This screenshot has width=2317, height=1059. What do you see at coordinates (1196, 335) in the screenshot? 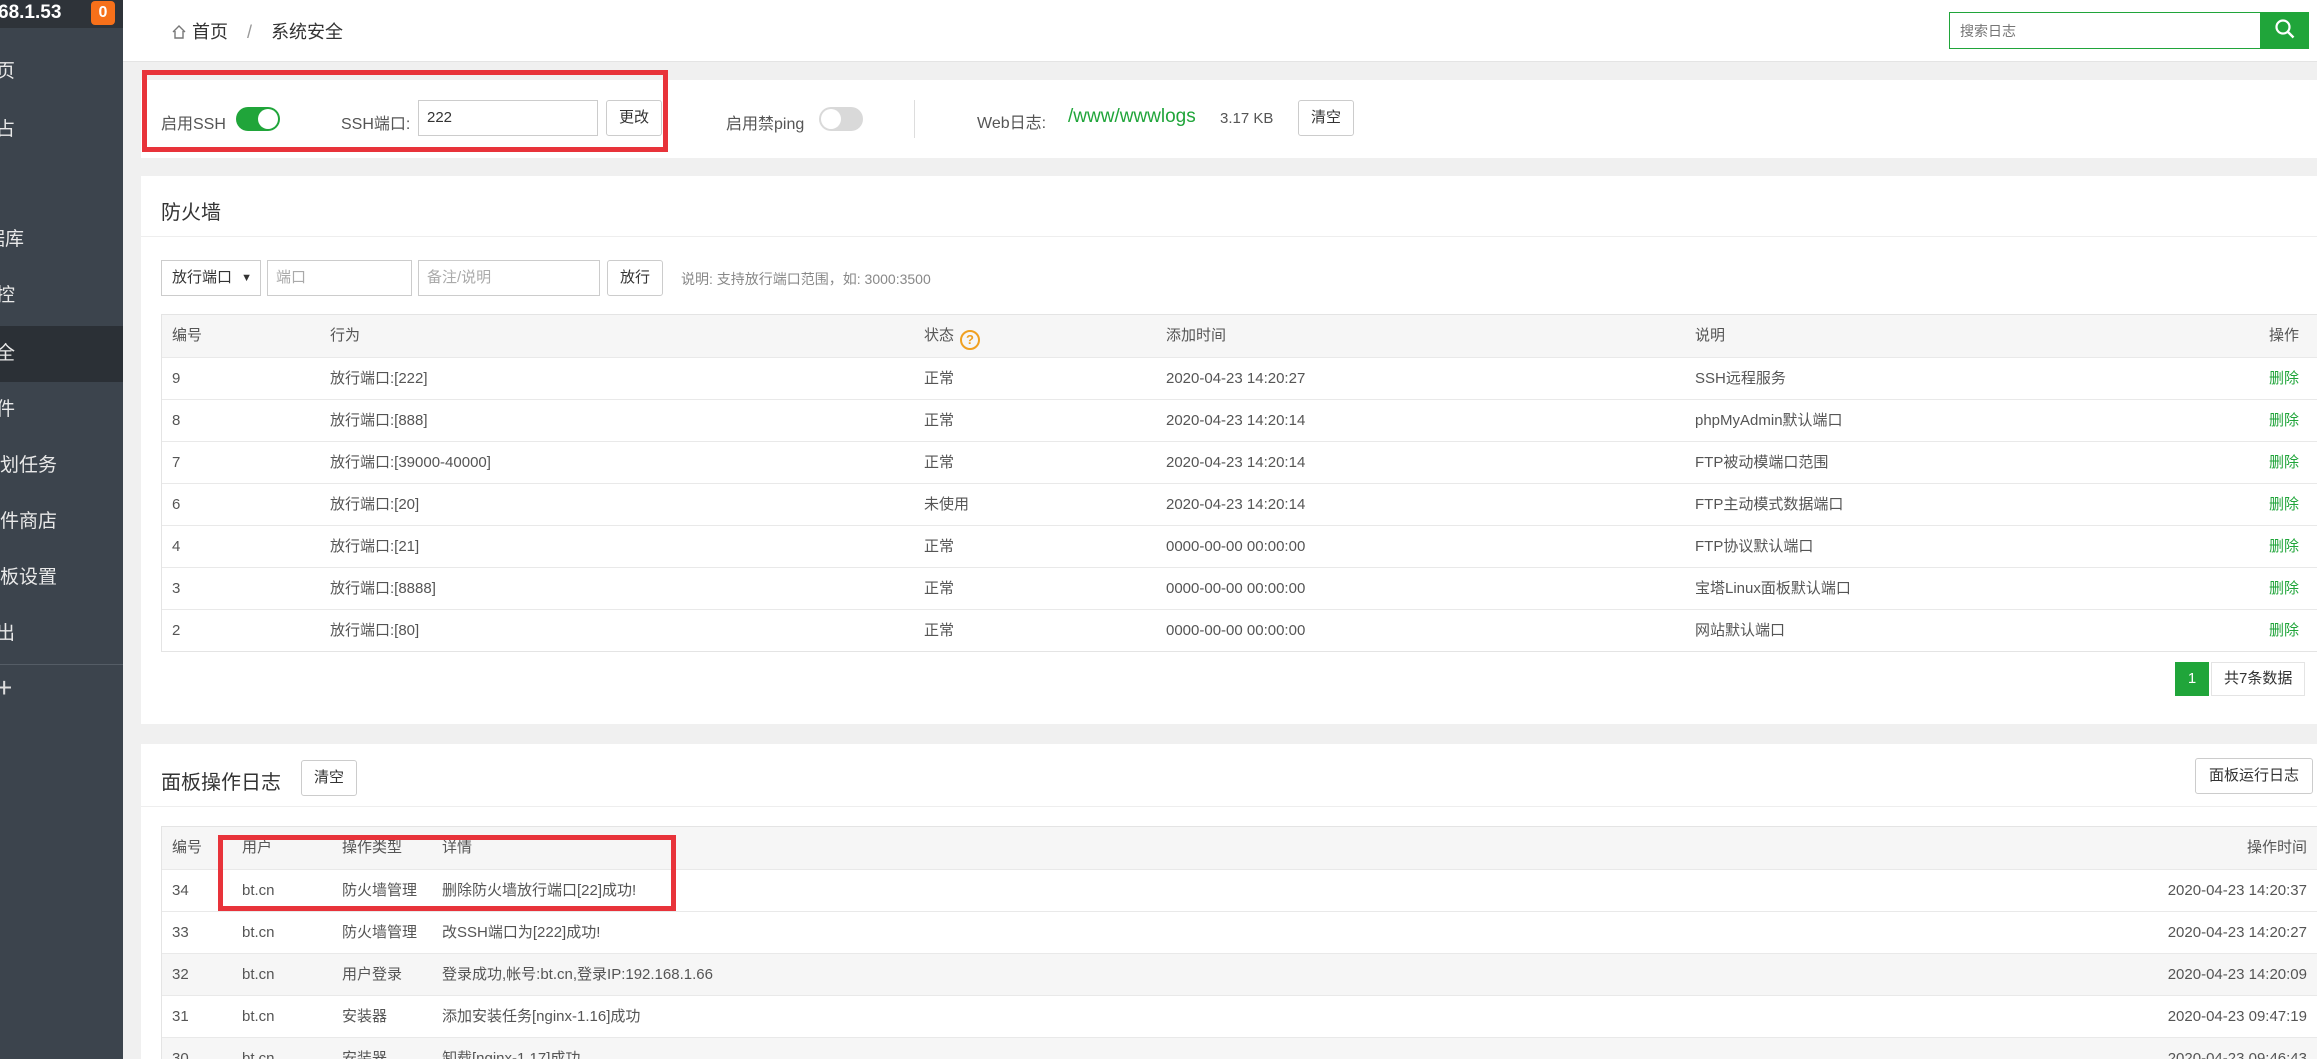
I see `col-header: 添加时间` at bounding box center [1196, 335].